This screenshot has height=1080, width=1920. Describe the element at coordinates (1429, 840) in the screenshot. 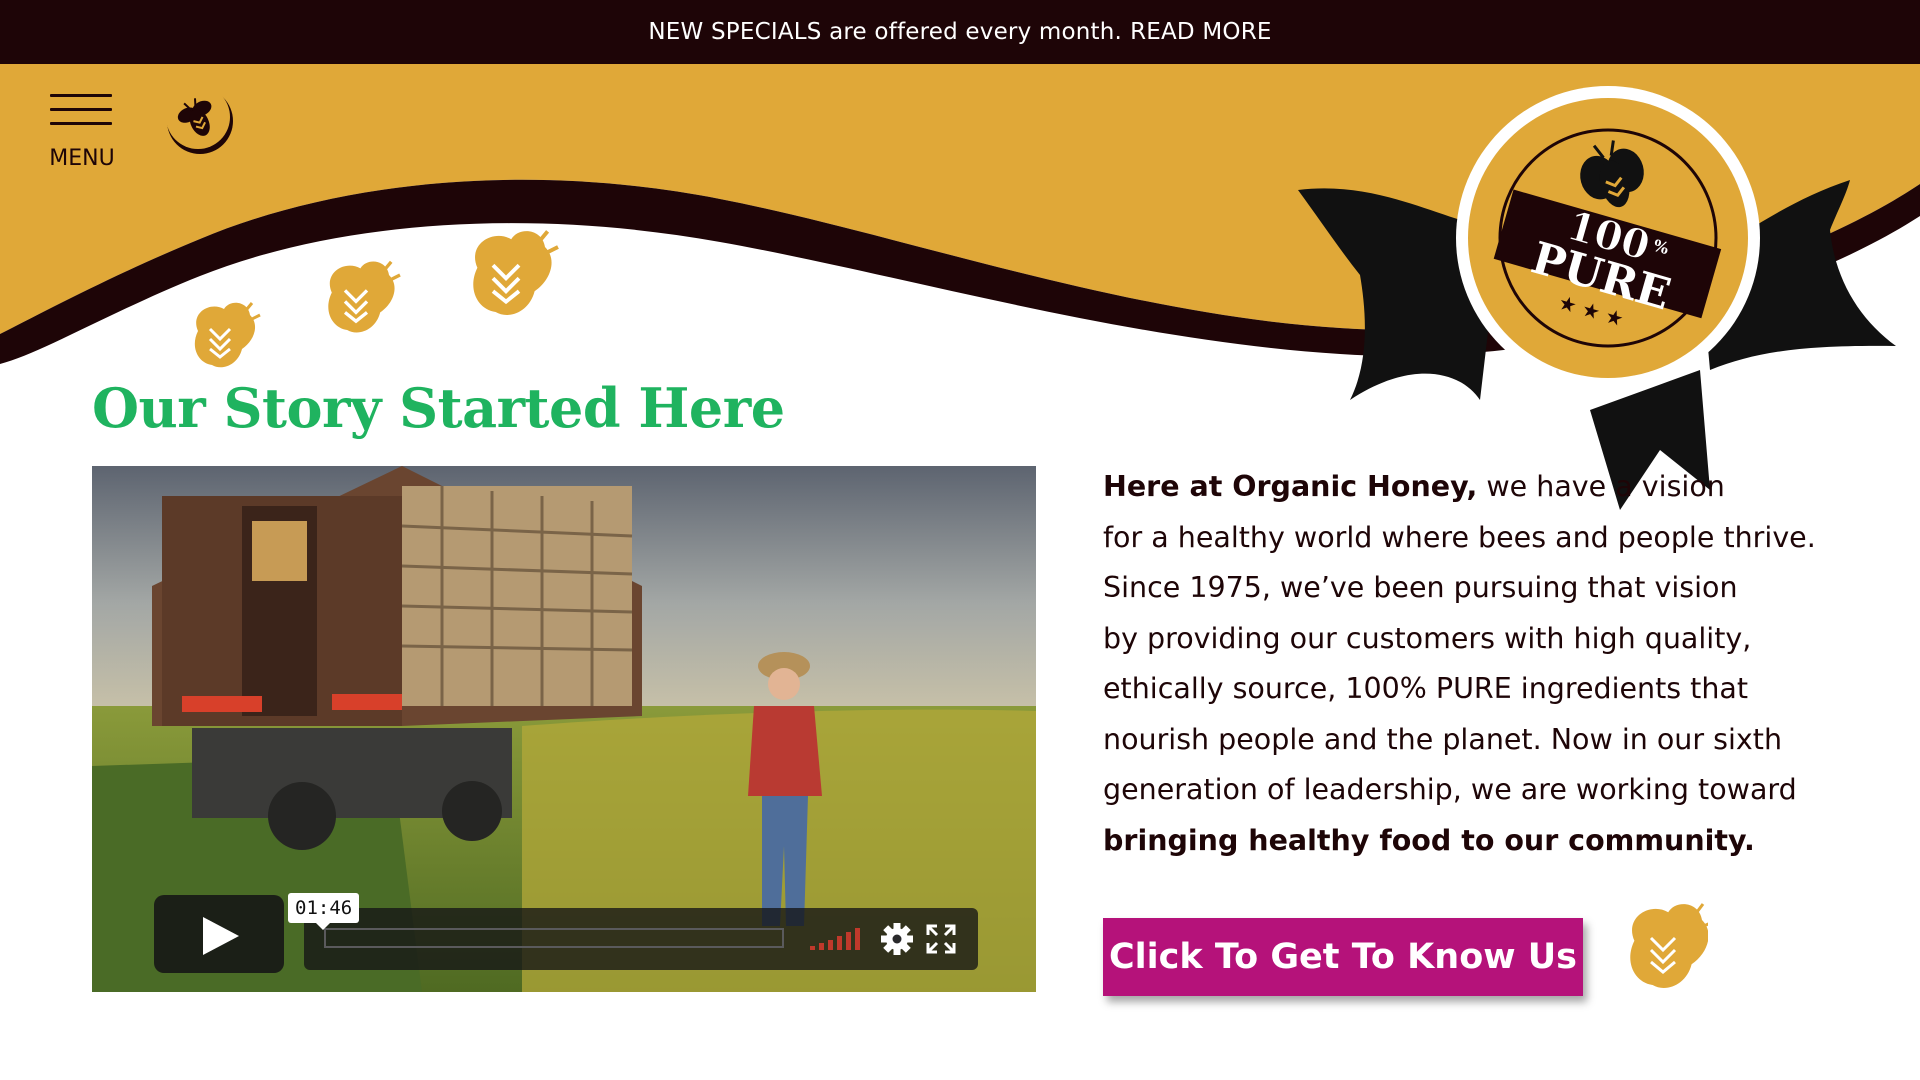

I see `intro-closing: bringing healthy food to our community.` at that location.